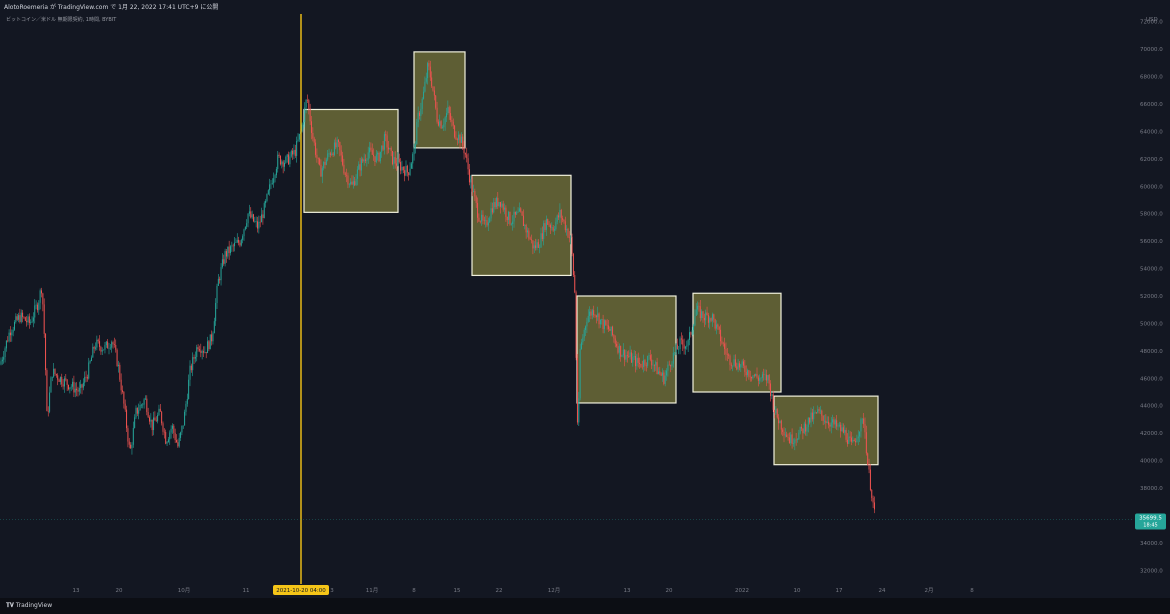 Image resolution: width=1170 pixels, height=614 pixels. What do you see at coordinates (1150, 526) in the screenshot?
I see `last-price-countdown: 18:45` at bounding box center [1150, 526].